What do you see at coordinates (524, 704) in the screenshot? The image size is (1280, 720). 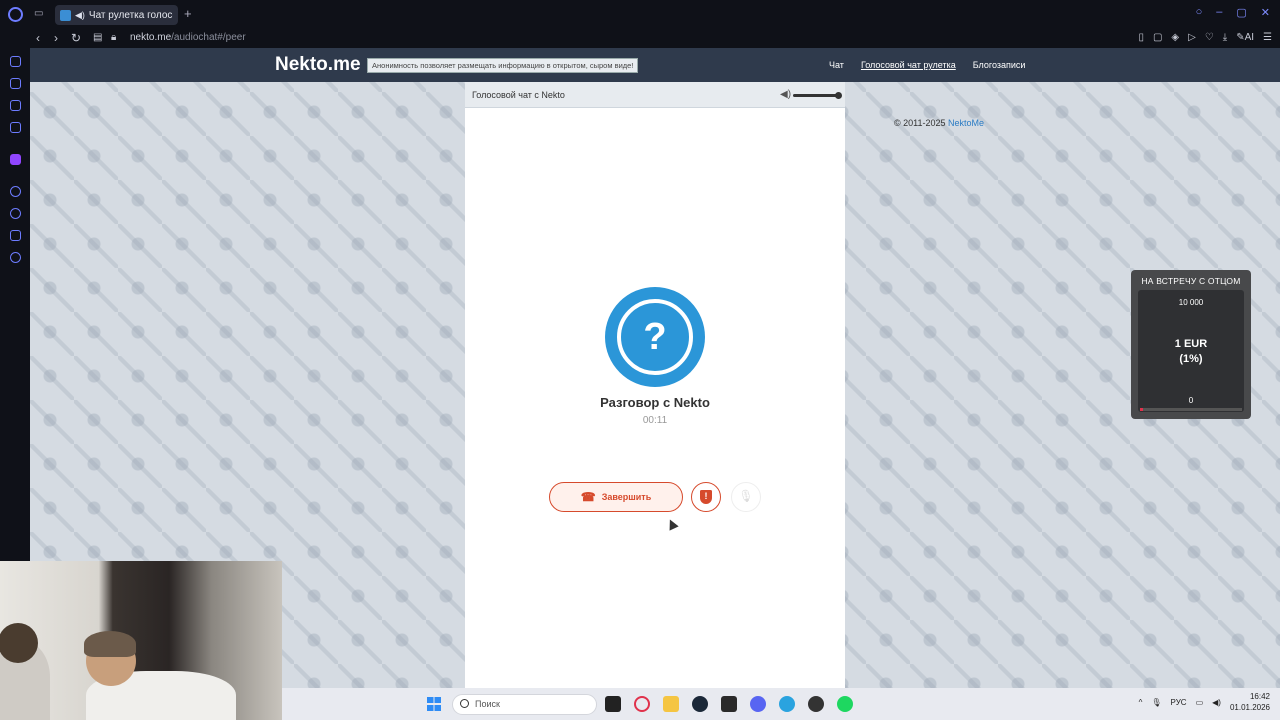 I see `taskbar-search: Поиск` at bounding box center [524, 704].